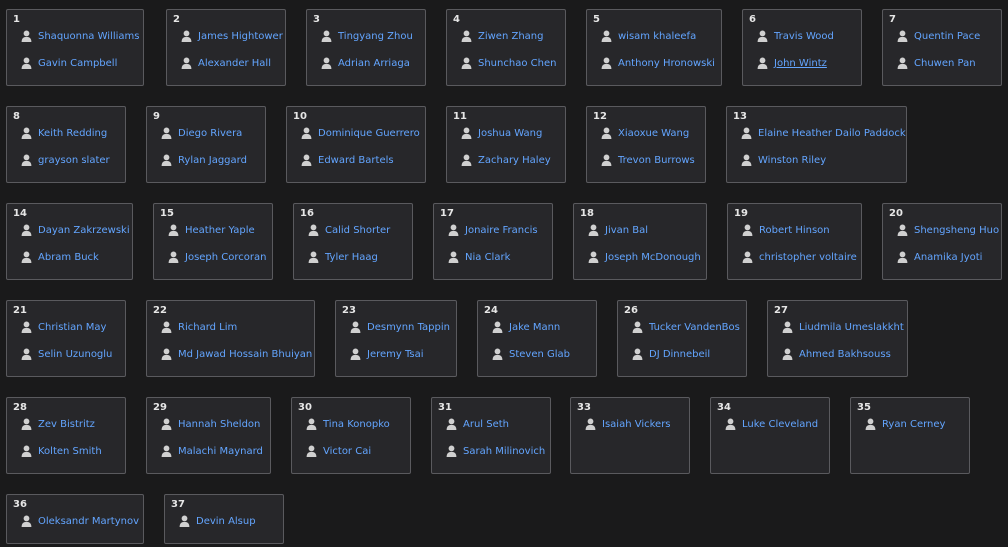  I want to click on member-name-link: Adrian Arriaga, so click(374, 63).